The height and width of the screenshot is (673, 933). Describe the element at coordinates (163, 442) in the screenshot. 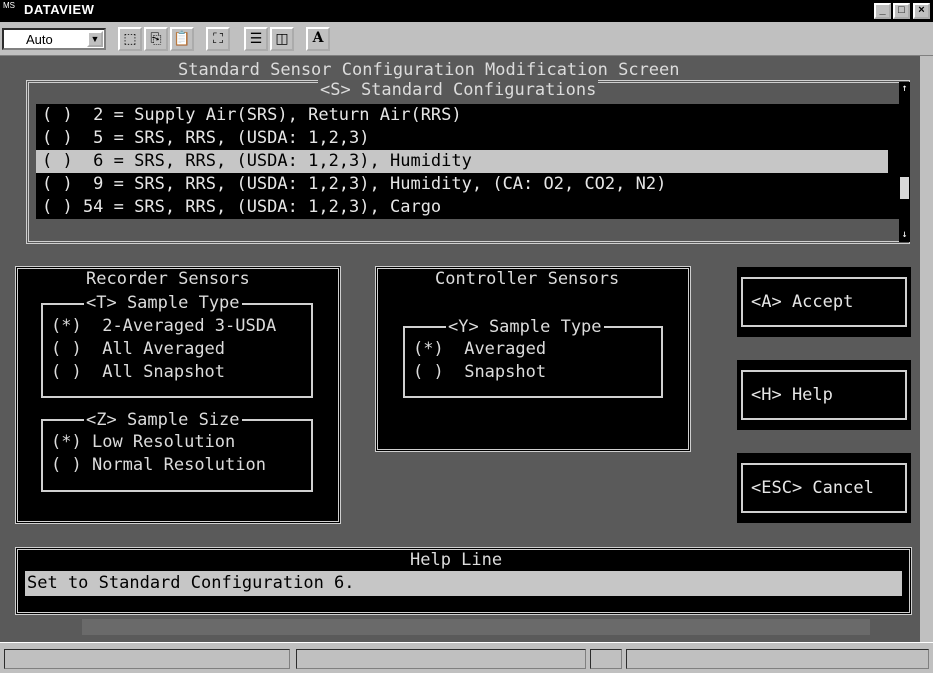

I see `option-label: Low Resolution` at that location.